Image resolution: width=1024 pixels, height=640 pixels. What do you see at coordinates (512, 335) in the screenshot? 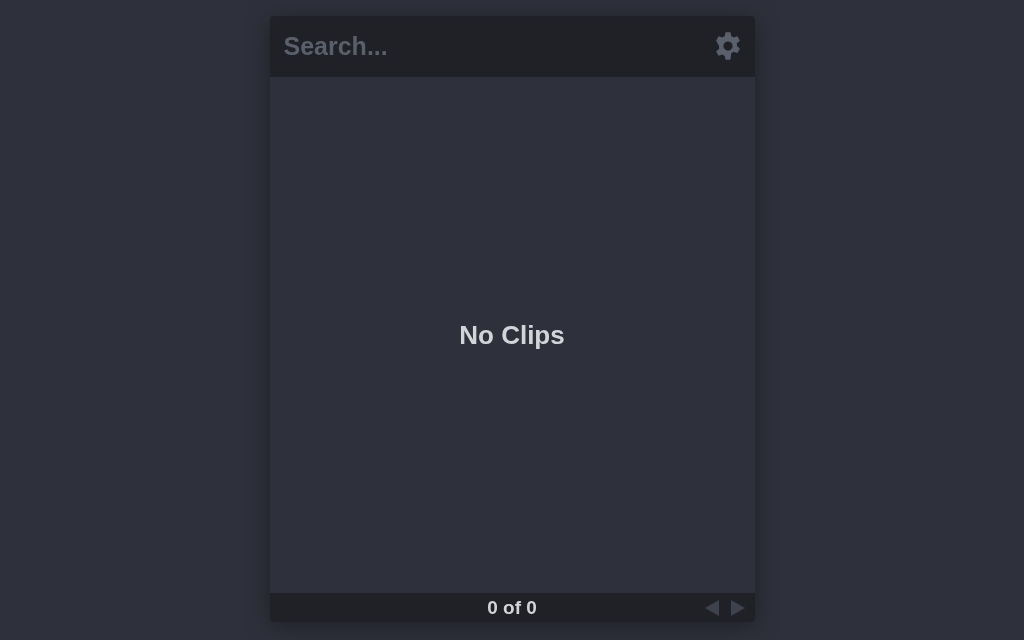
I see `empty-message: No Clips` at bounding box center [512, 335].